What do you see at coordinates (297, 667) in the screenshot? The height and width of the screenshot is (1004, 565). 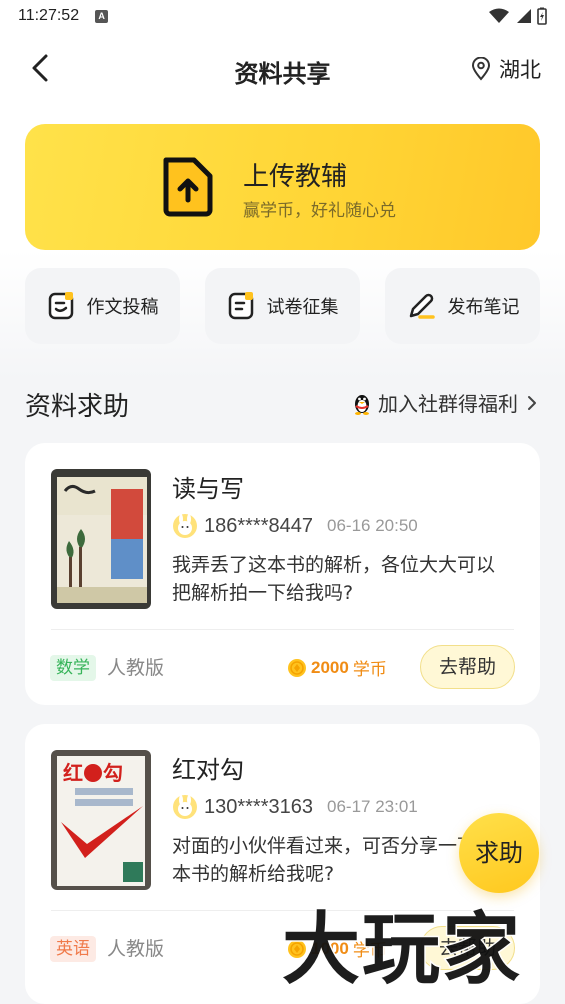 I see `coin-icon` at bounding box center [297, 667].